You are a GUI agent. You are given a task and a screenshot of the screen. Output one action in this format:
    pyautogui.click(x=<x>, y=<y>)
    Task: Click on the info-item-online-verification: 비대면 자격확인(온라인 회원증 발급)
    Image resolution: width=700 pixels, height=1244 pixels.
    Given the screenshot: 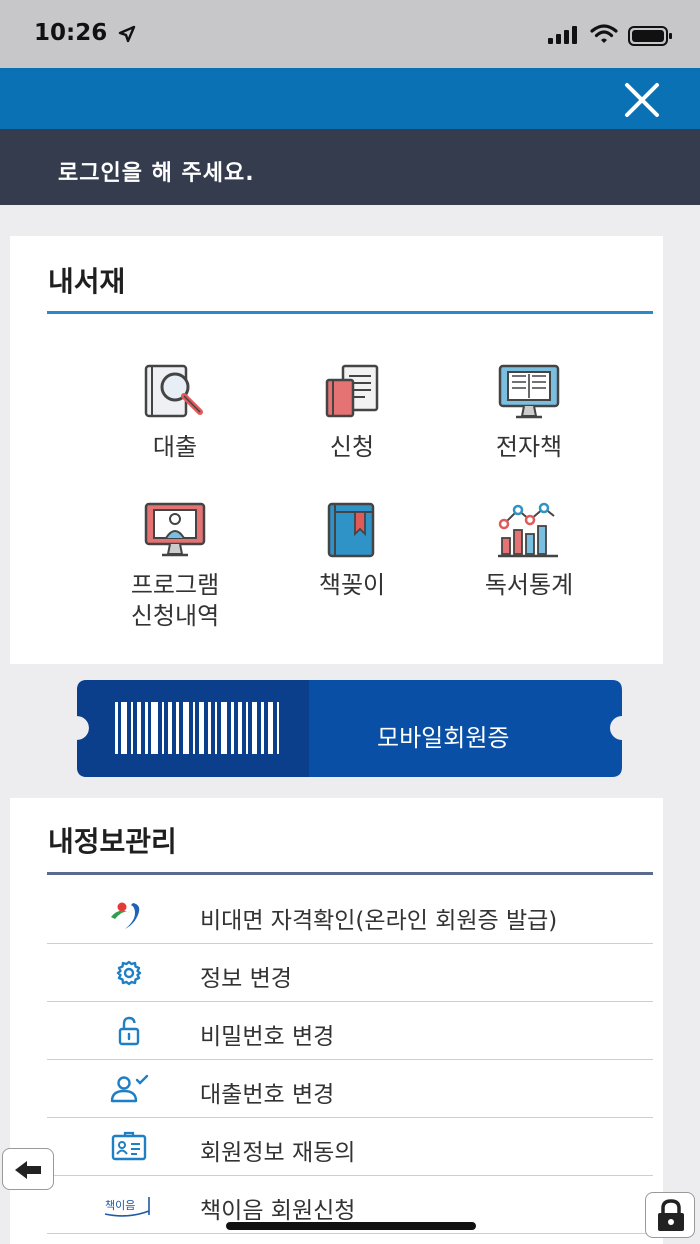 What is the action you would take?
    pyautogui.click(x=350, y=915)
    